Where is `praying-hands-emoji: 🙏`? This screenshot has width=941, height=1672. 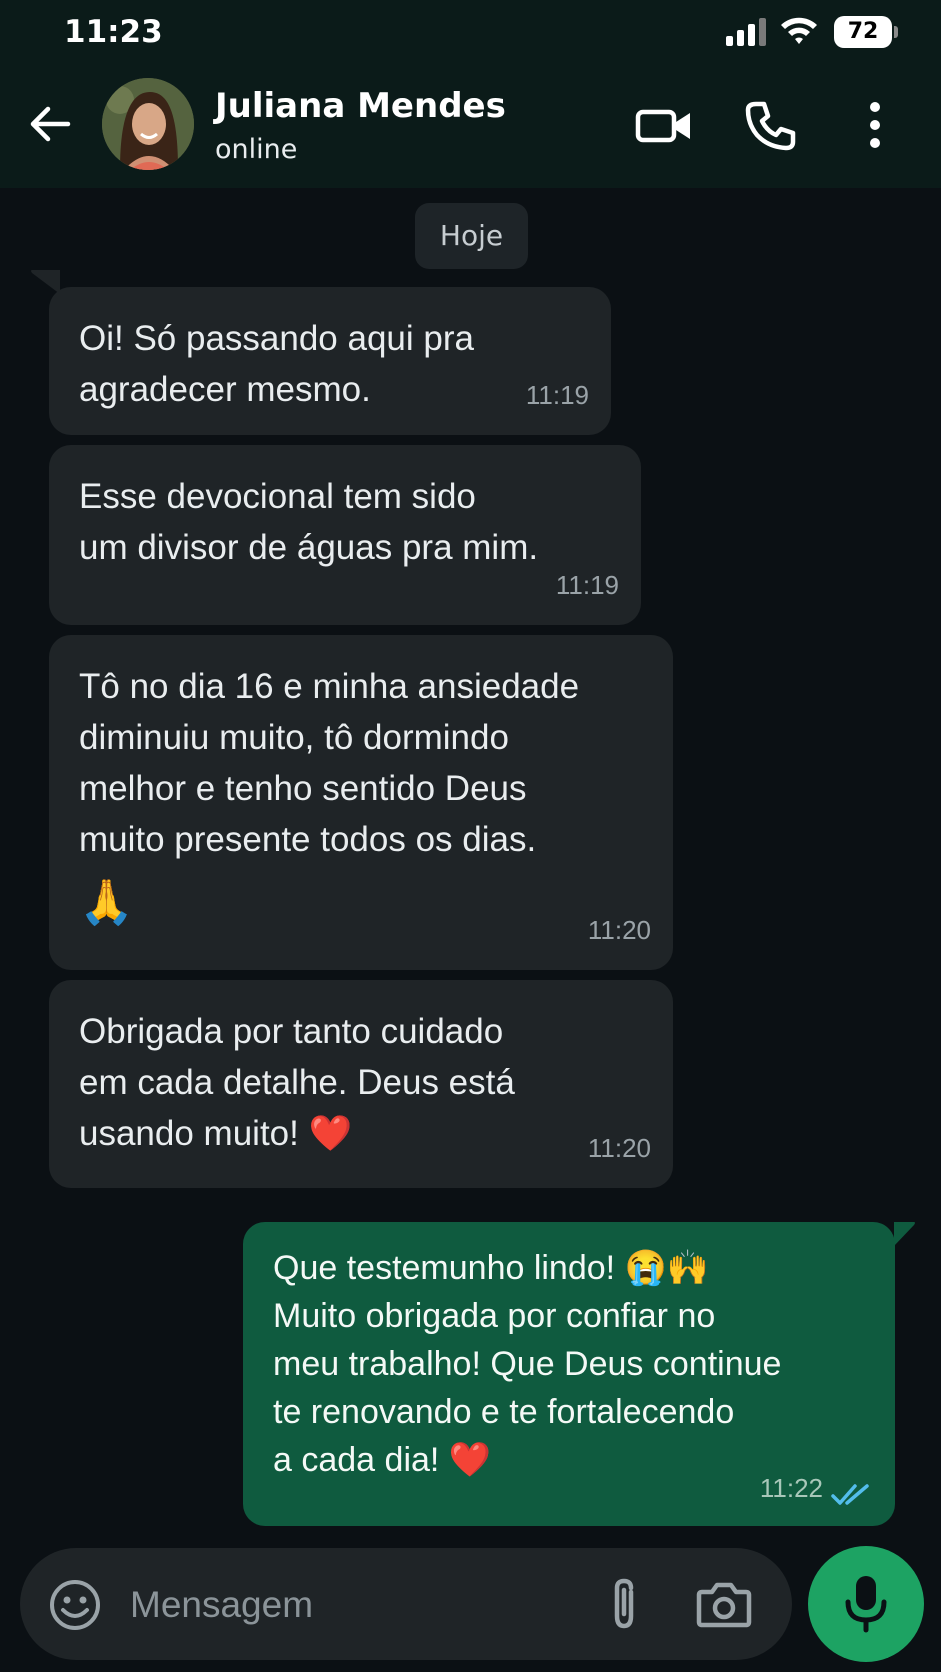
praying-hands-emoji: 🙏 is located at coordinates (106, 902).